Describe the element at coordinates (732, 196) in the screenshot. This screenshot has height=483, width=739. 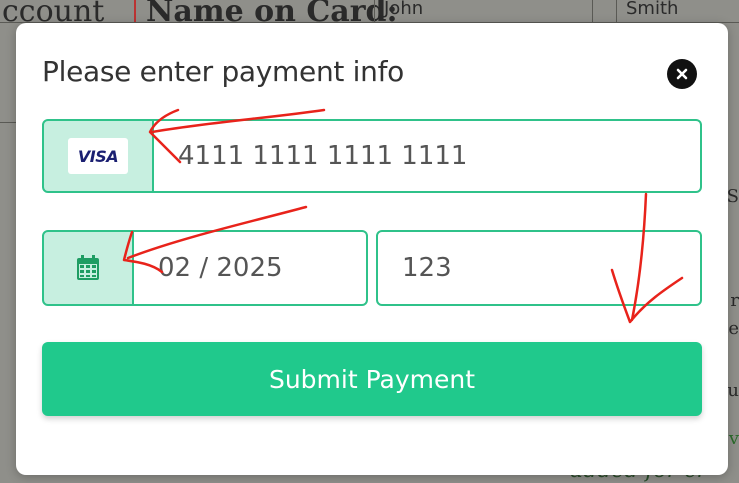
I see `background-text-fragment: S` at that location.